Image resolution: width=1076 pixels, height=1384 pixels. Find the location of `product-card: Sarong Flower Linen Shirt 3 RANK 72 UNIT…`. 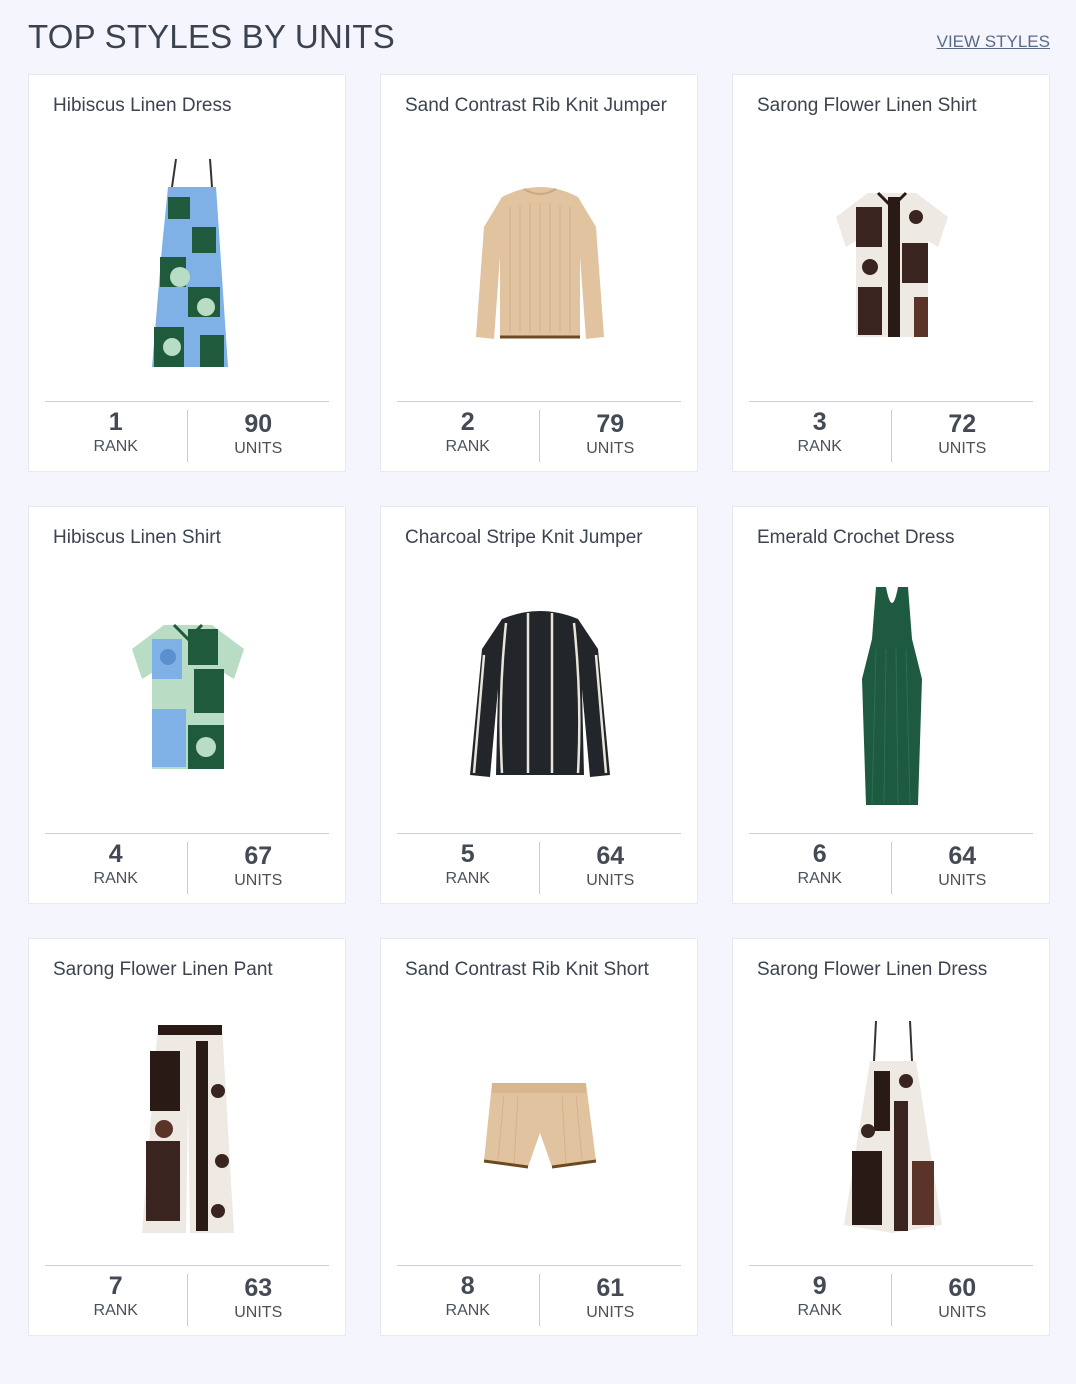

product-card: Sarong Flower Linen Shirt 3 RANK 72 UNIT… is located at coordinates (891, 273).